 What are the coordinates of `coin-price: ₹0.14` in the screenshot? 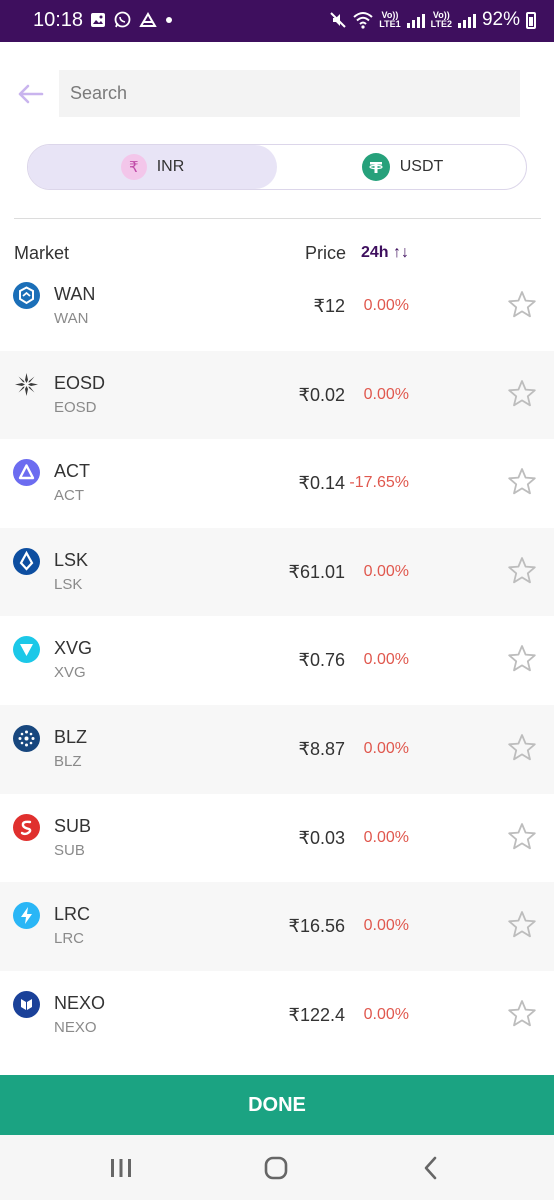 It's located at (322, 483).